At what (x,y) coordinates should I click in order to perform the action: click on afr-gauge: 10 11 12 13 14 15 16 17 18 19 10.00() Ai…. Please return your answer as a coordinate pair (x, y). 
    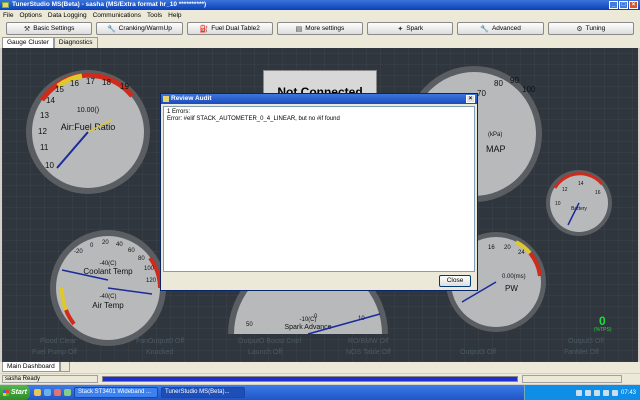
    Looking at the image, I should click on (88, 132).